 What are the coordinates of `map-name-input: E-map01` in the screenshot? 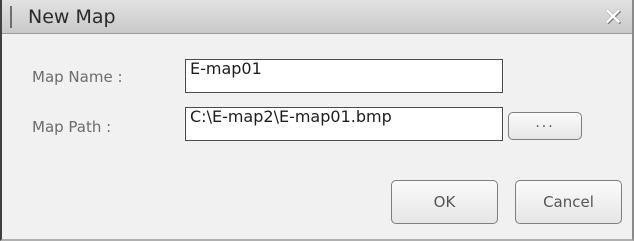 It's located at (344, 76).